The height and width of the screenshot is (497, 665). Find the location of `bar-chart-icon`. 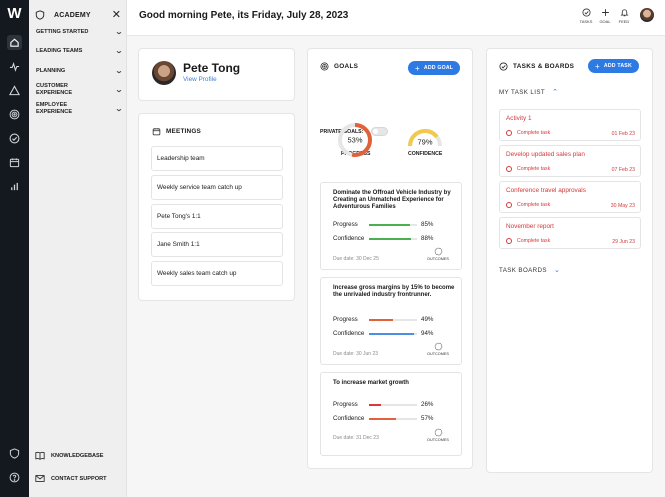

bar-chart-icon is located at coordinates (14, 186).